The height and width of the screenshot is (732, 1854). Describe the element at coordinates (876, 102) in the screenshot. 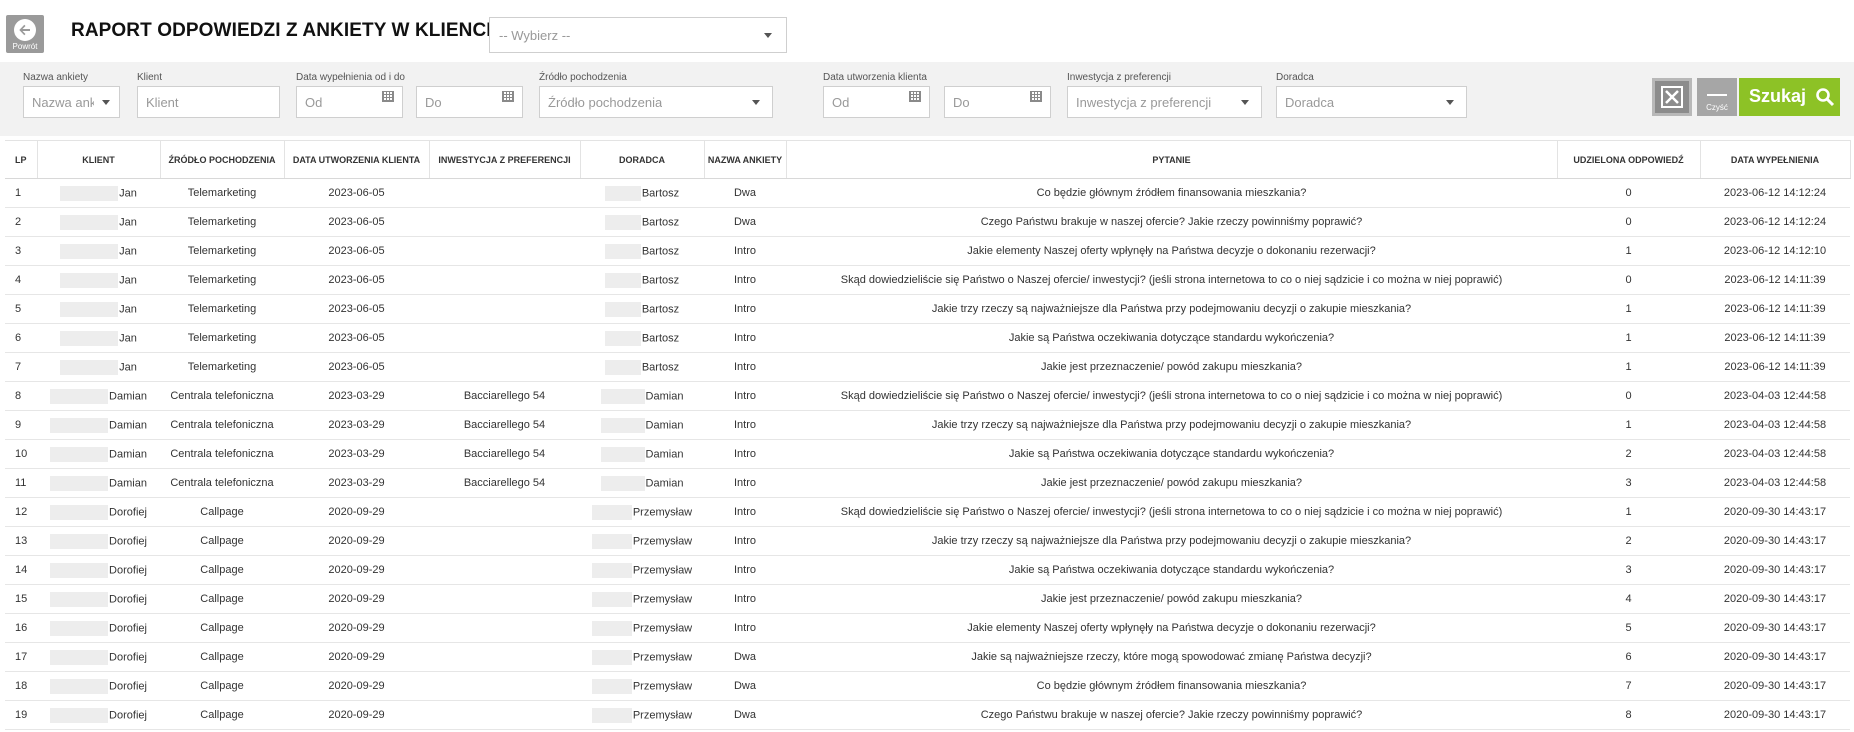

I see `client-created-from-input: Od` at that location.